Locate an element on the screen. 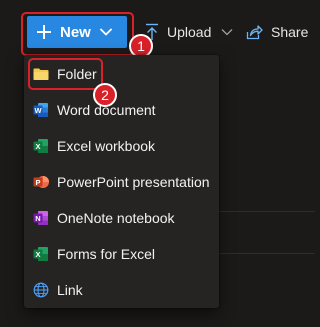 The height and width of the screenshot is (327, 320). menu-item-link: Link is located at coordinates (121, 290).